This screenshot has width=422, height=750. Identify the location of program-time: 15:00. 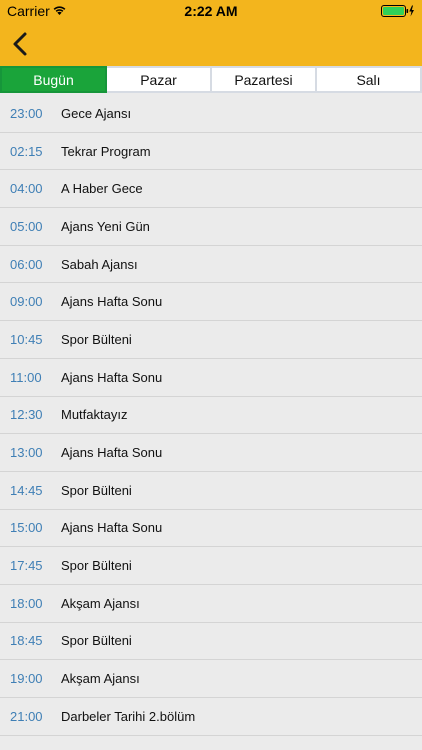
(26, 528).